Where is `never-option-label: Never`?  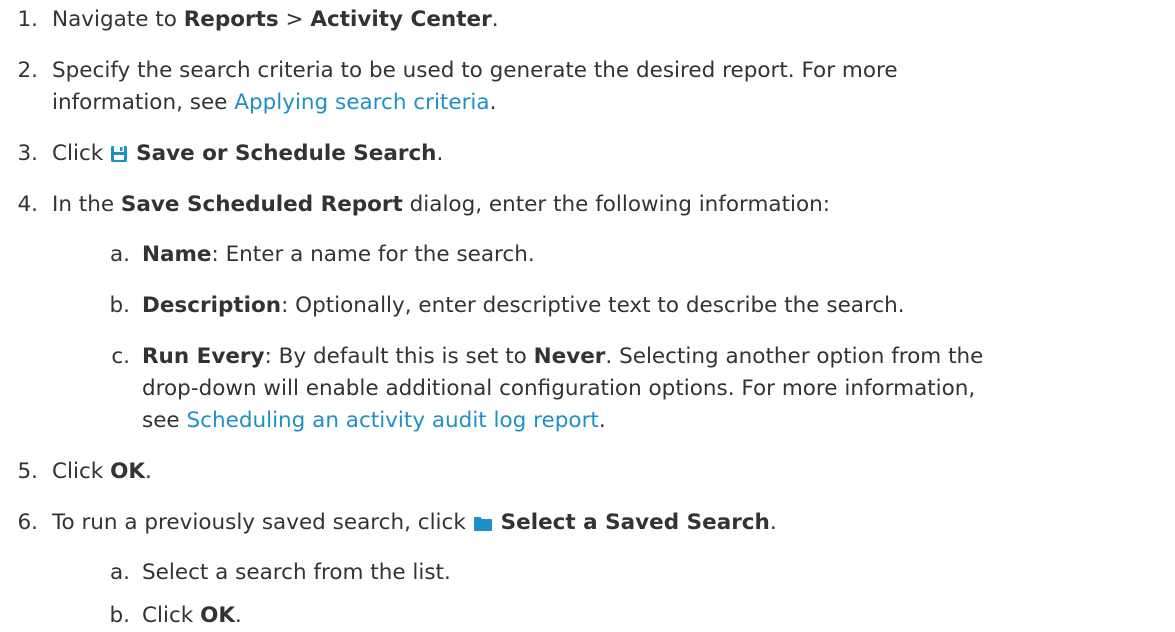
never-option-label: Never is located at coordinates (569, 356).